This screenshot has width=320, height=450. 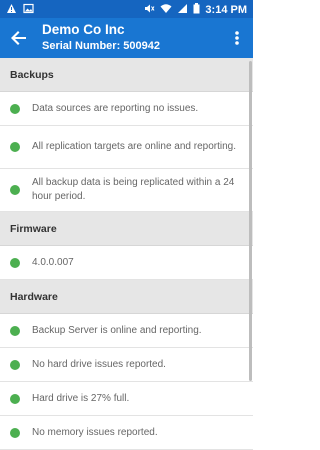 I want to click on status-bar: 3:14 PM, so click(x=126, y=9).